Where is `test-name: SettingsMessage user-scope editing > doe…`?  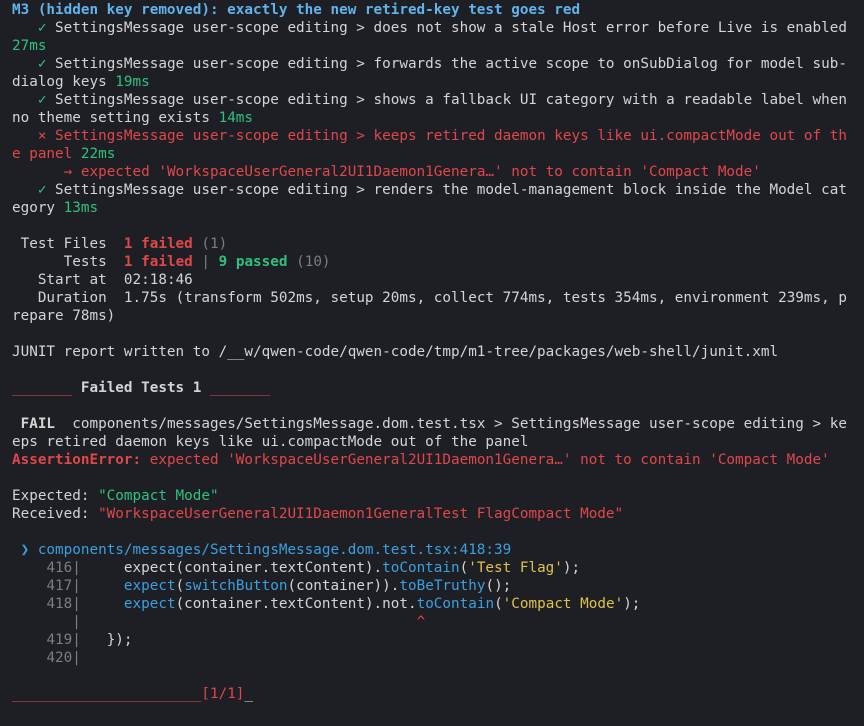 test-name: SettingsMessage user-scope editing > doe… is located at coordinates (455, 28).